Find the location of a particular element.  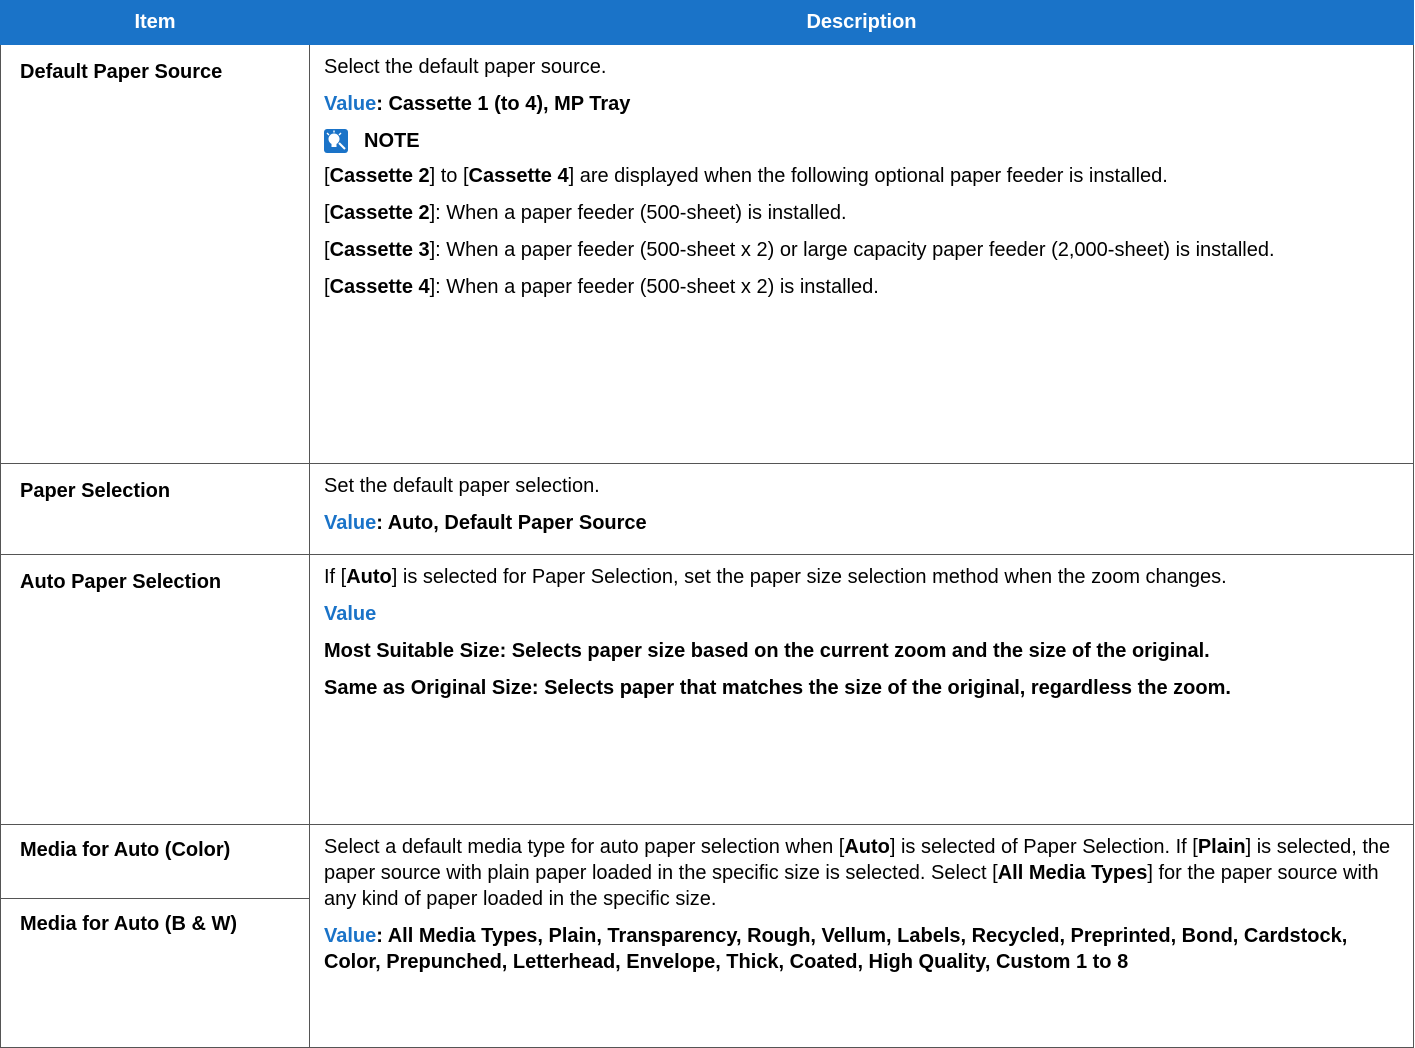

all-media-types-key: All Media Types is located at coordinates (1072, 873).